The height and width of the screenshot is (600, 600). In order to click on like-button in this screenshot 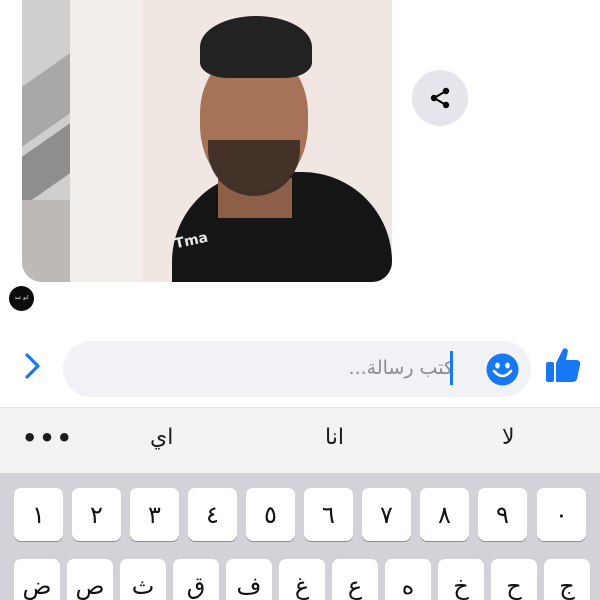, I will do `click(563, 365)`.